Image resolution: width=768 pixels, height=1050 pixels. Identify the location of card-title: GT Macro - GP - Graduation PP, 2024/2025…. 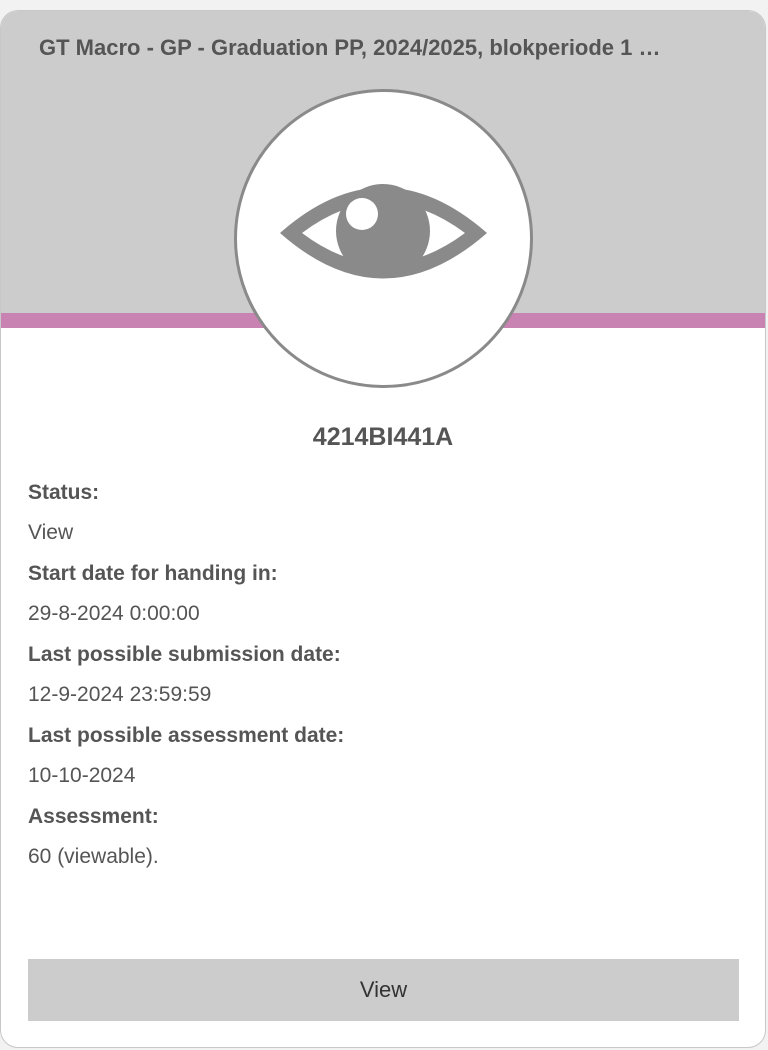
(350, 47).